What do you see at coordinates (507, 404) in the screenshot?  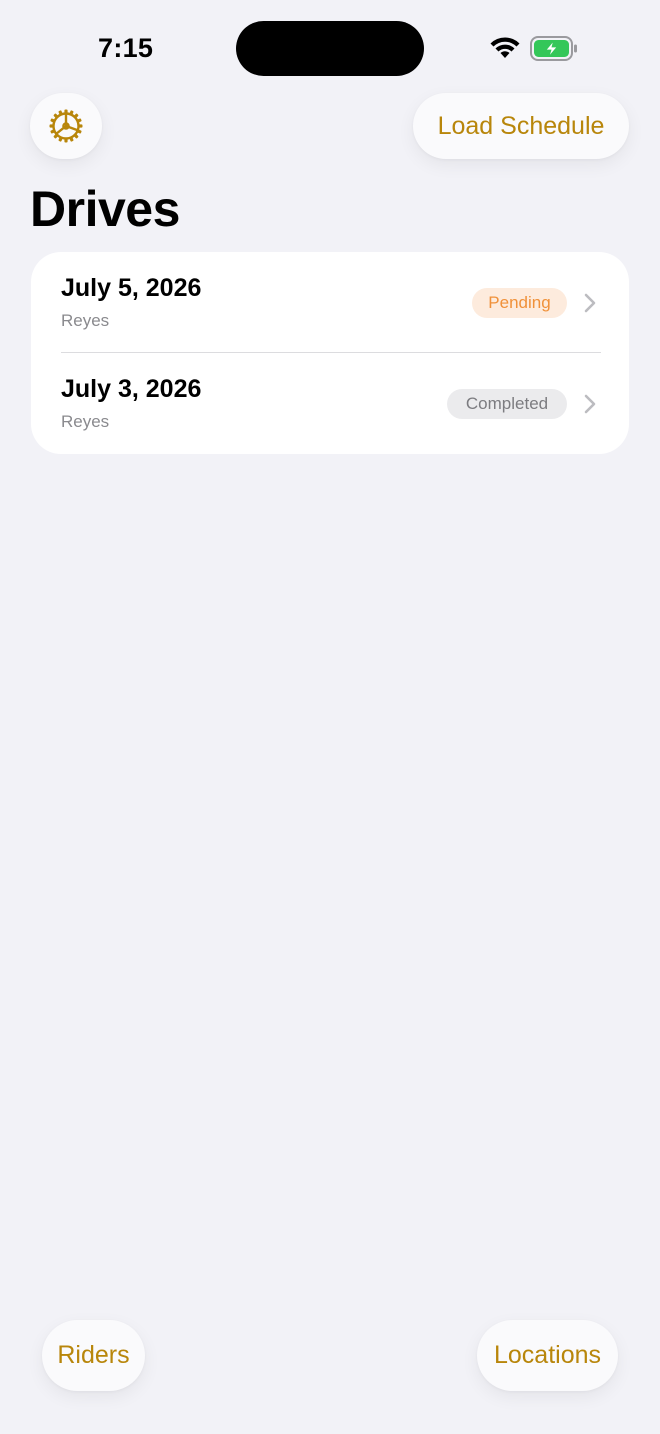 I see `status-badge-completed: Completed` at bounding box center [507, 404].